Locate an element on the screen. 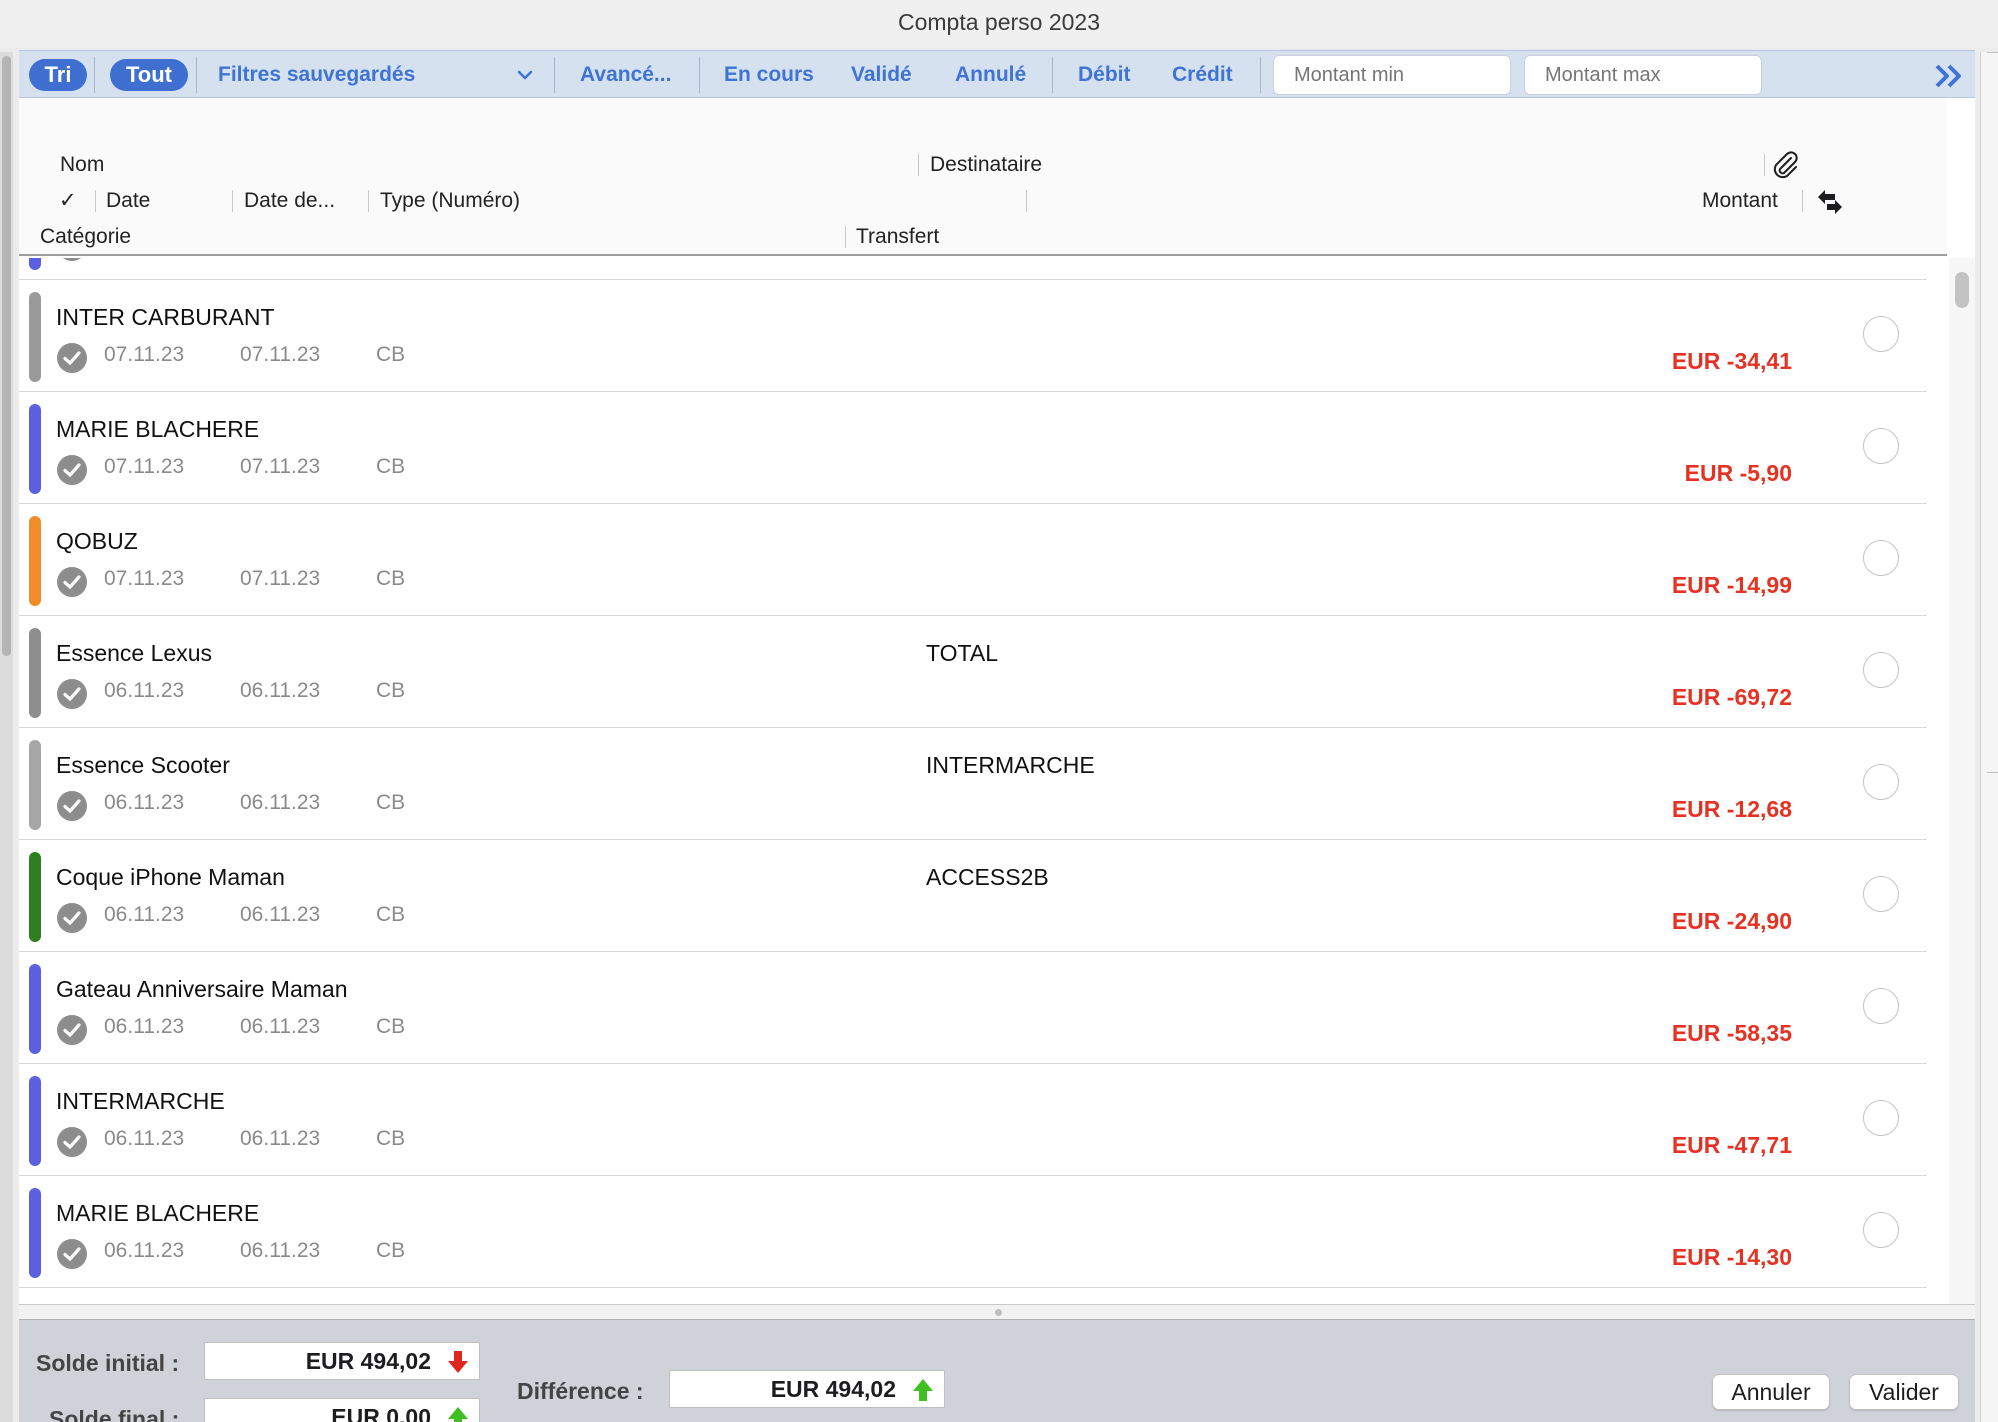 The width and height of the screenshot is (1998, 1422). transaction-name: Essence Scooter is located at coordinates (143, 765).